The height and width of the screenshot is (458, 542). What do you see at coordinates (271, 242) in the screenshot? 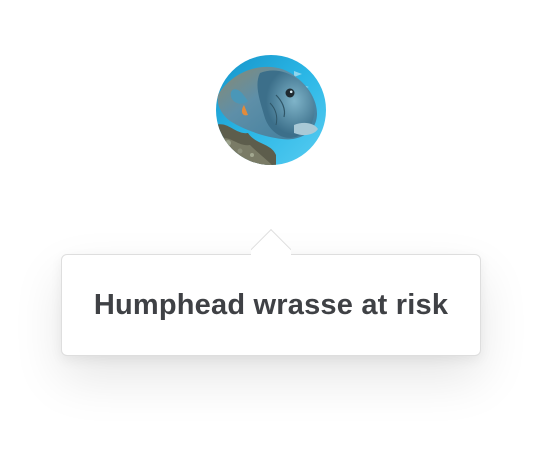
I see `tooltip-arrow` at bounding box center [271, 242].